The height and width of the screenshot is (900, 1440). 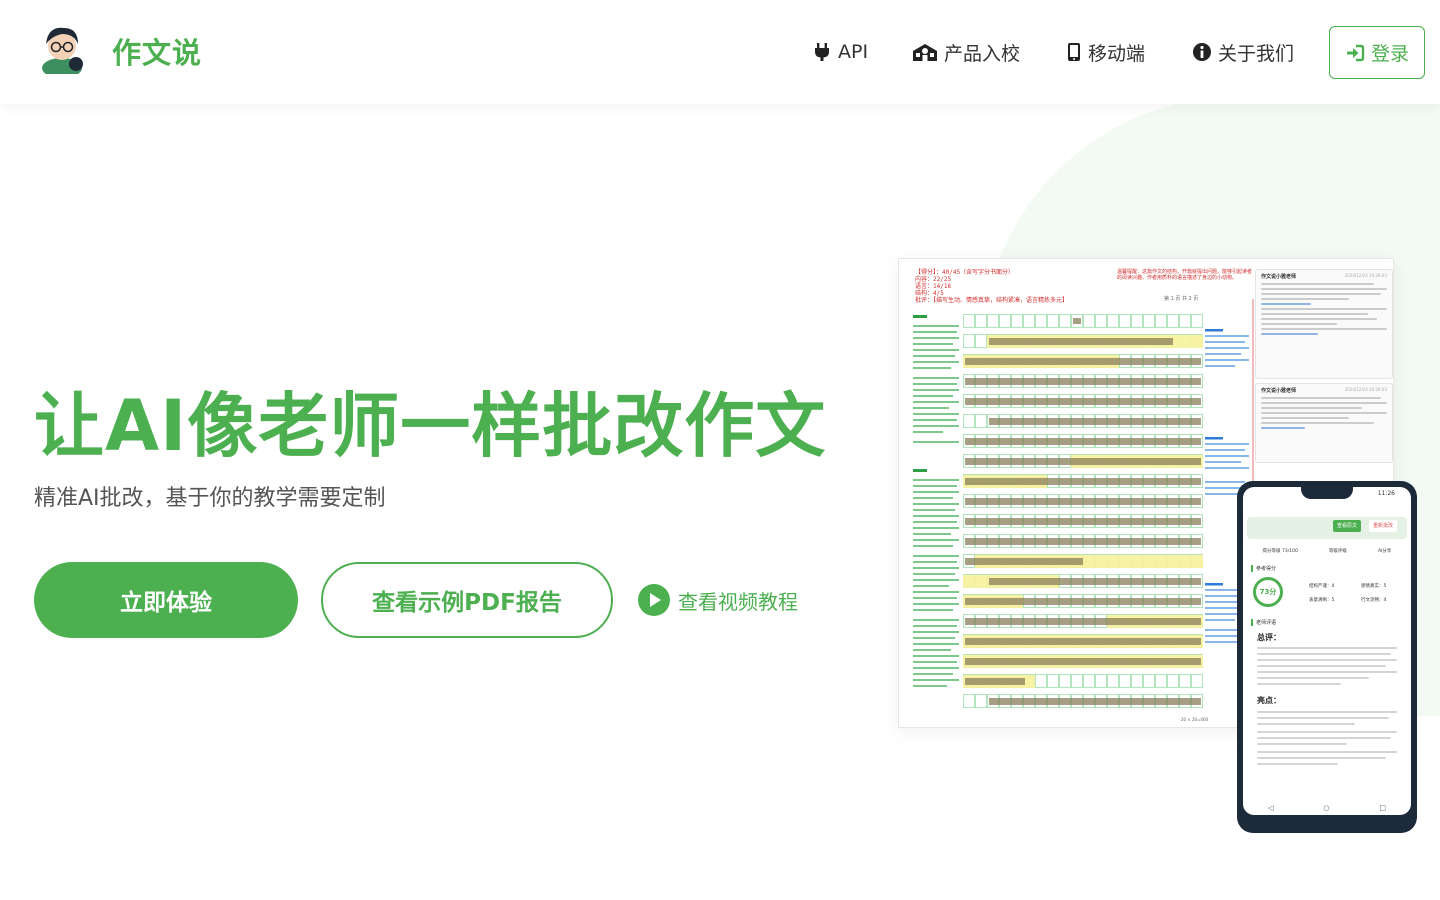 What do you see at coordinates (1327, 551) in the screenshot?
I see `phone-stats-row: 得分等级 73/100 等级评级 AI分享` at bounding box center [1327, 551].